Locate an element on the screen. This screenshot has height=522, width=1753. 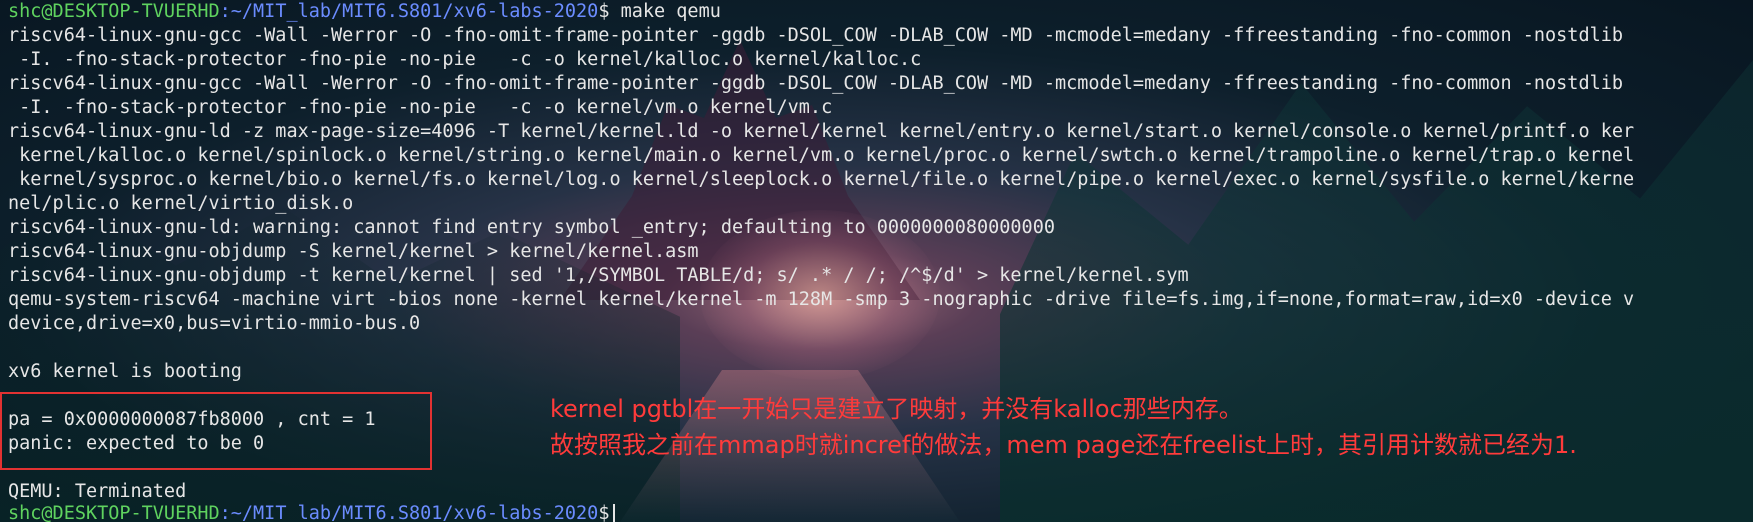
text-cursor is located at coordinates (614, 513).